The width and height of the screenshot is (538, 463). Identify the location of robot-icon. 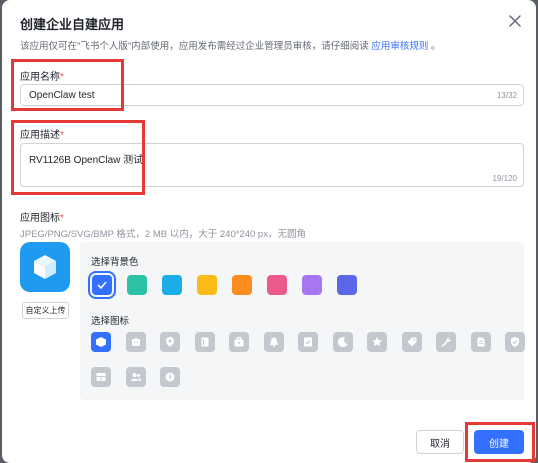
(135, 341).